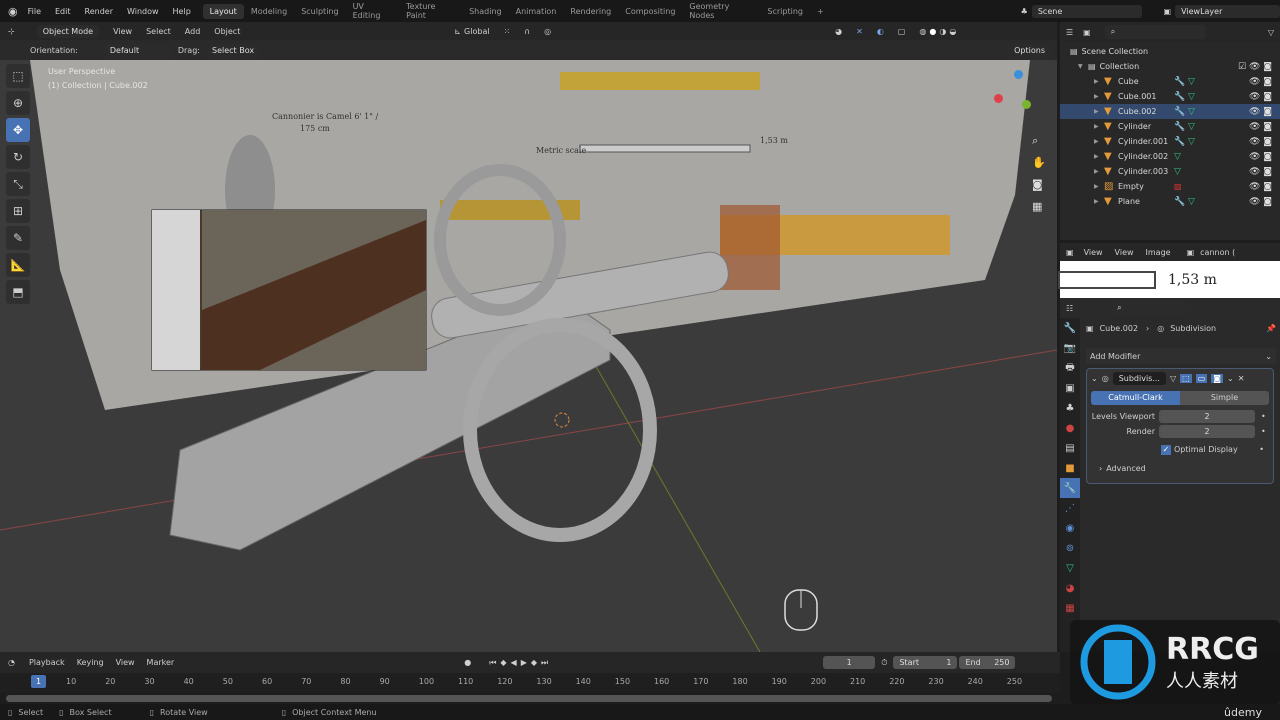  What do you see at coordinates (524, 662) in the screenshot?
I see `play-icon: ▶` at bounding box center [524, 662].